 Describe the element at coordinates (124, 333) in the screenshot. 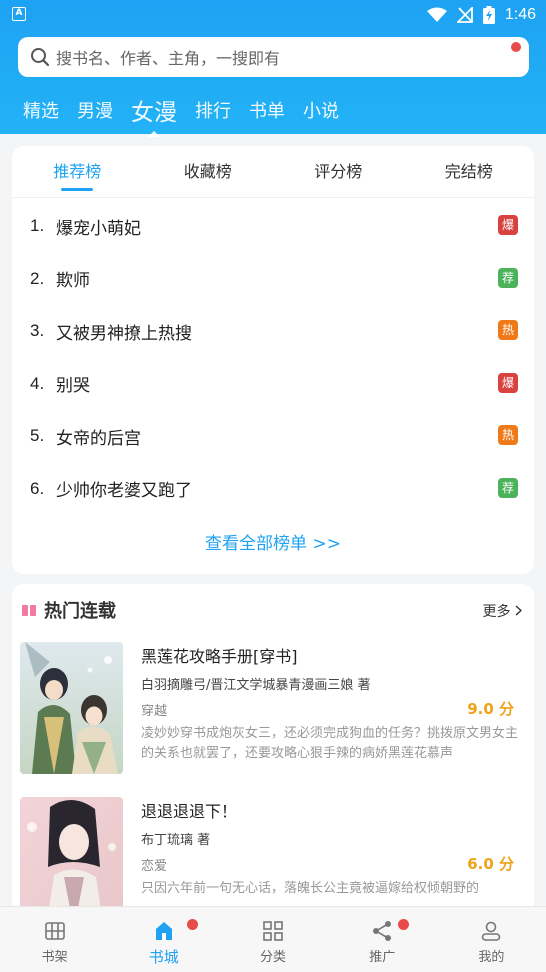

I see `rank-title: 又被男神撩上热搜` at that location.